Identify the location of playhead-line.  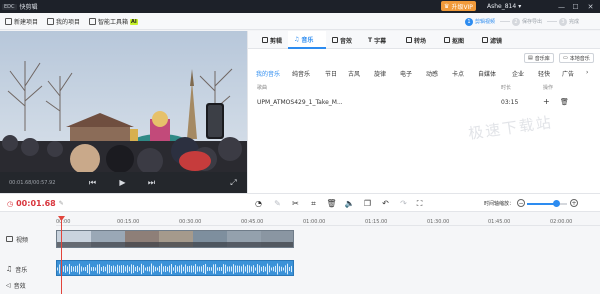
(61, 256).